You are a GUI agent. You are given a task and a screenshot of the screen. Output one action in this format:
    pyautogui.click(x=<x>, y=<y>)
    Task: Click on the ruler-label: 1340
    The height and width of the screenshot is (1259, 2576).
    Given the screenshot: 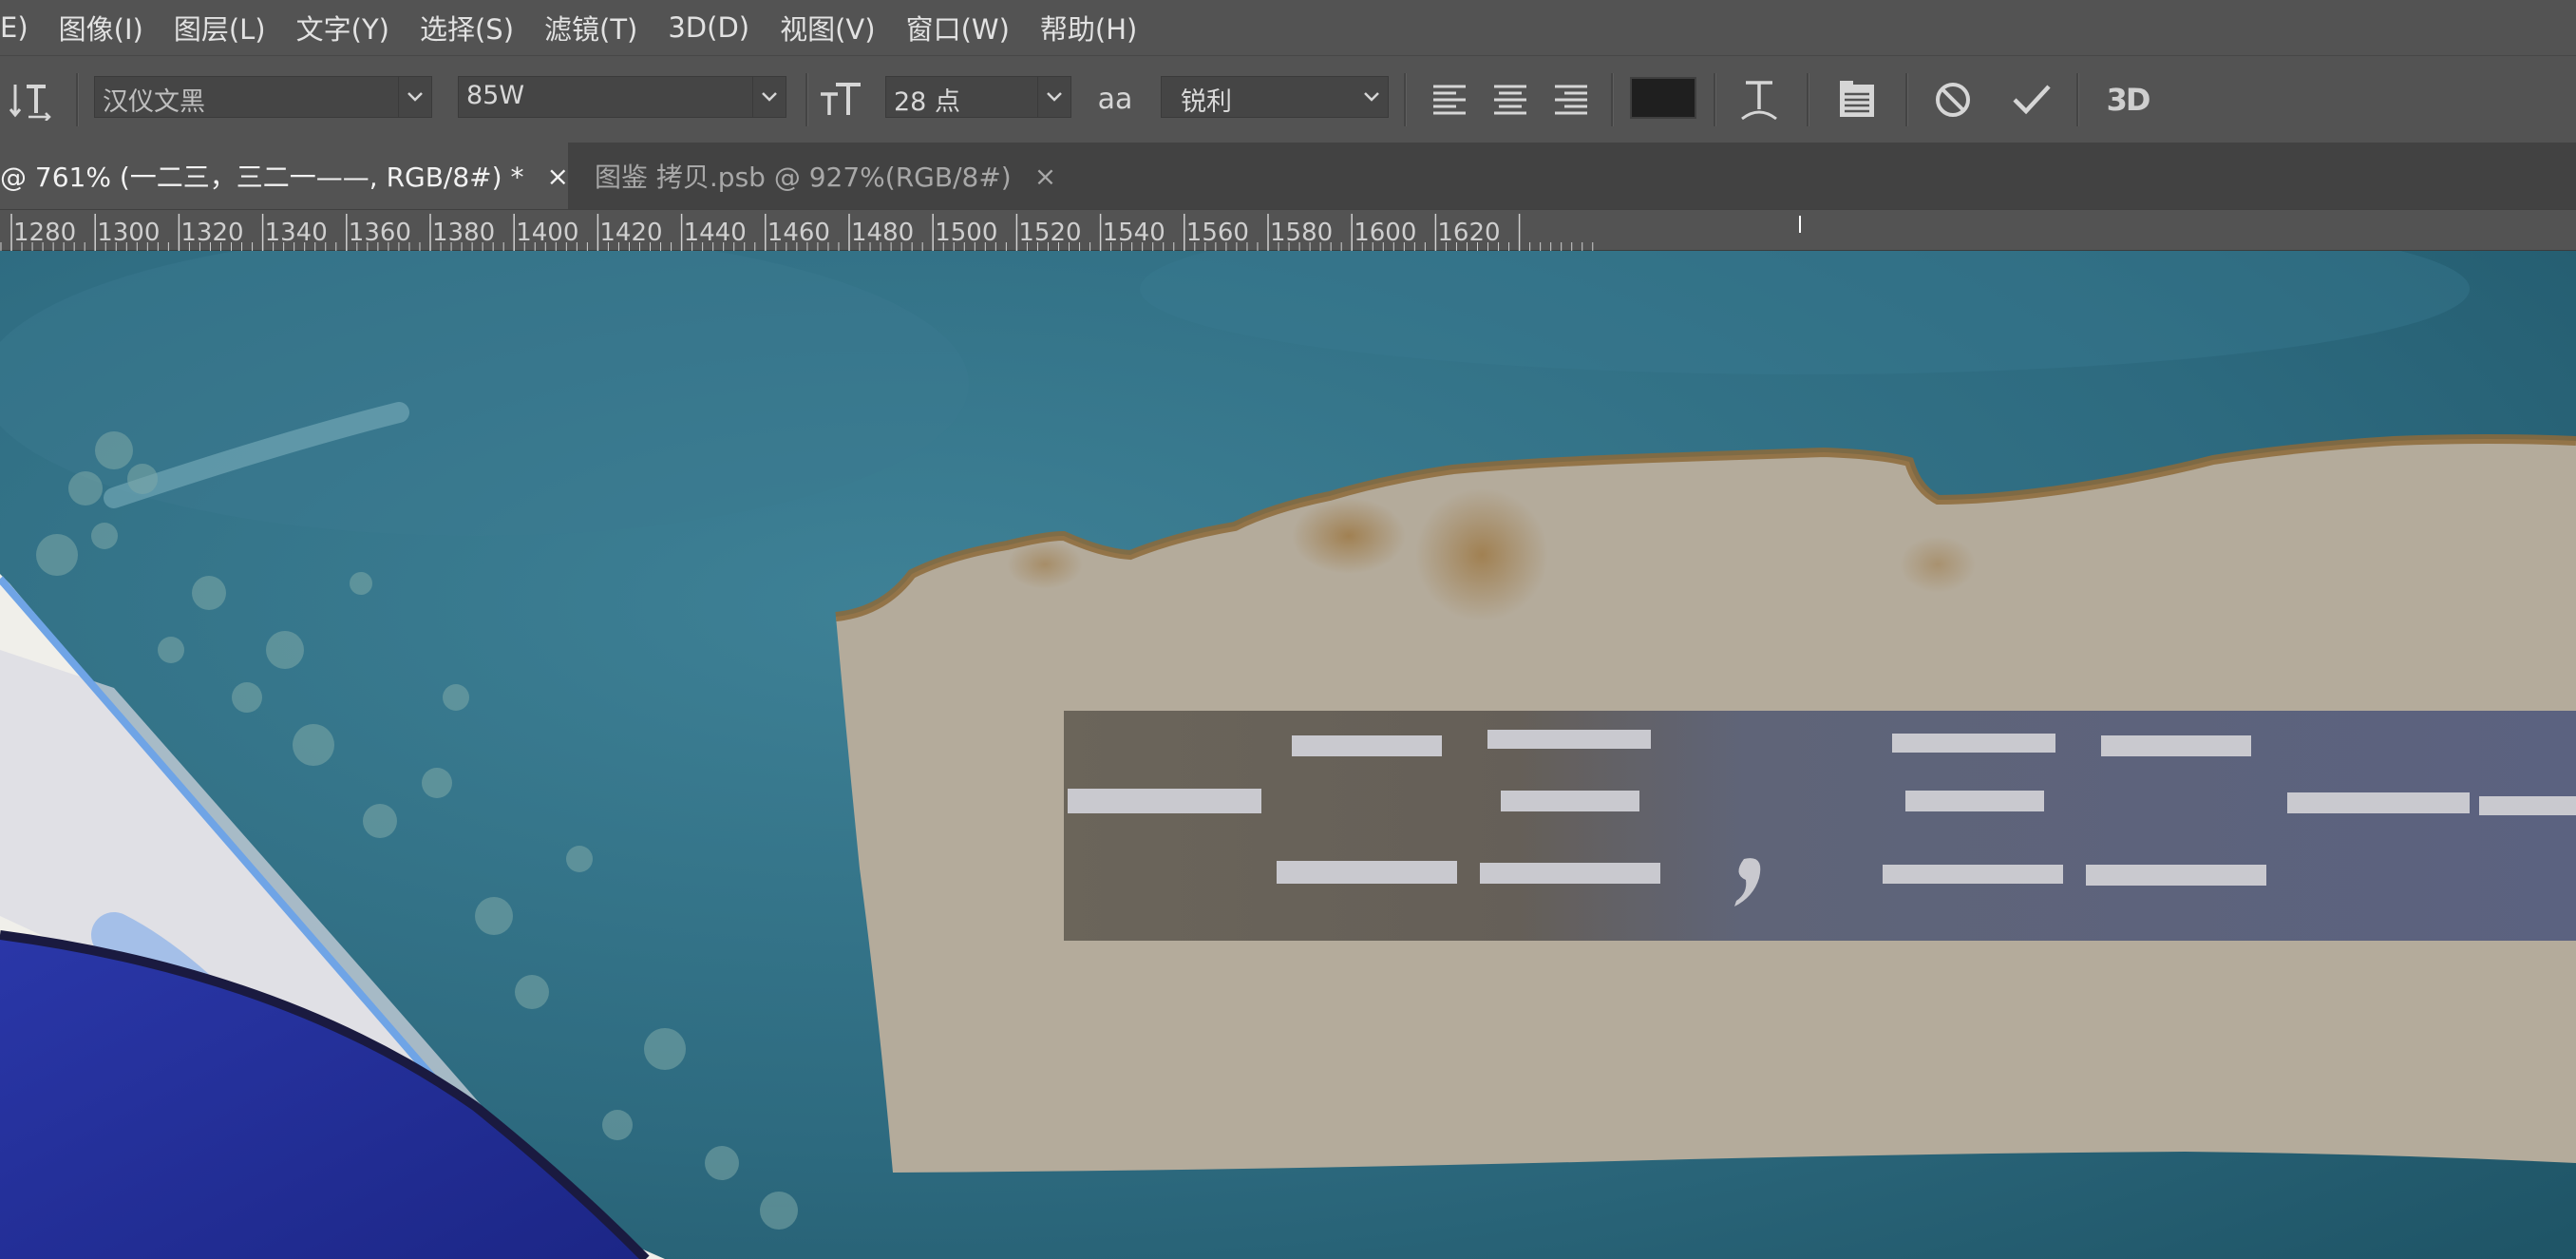 What is the action you would take?
    pyautogui.click(x=296, y=233)
    